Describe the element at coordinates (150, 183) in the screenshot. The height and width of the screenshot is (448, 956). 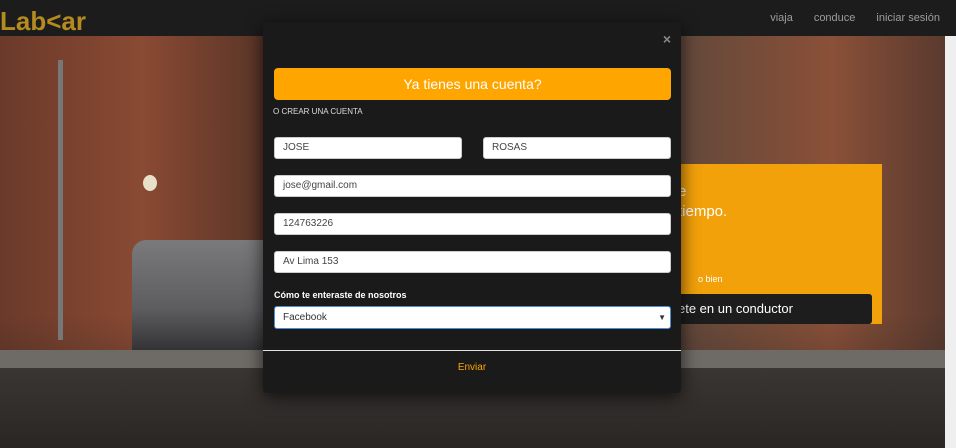
I see `street-lamp` at that location.